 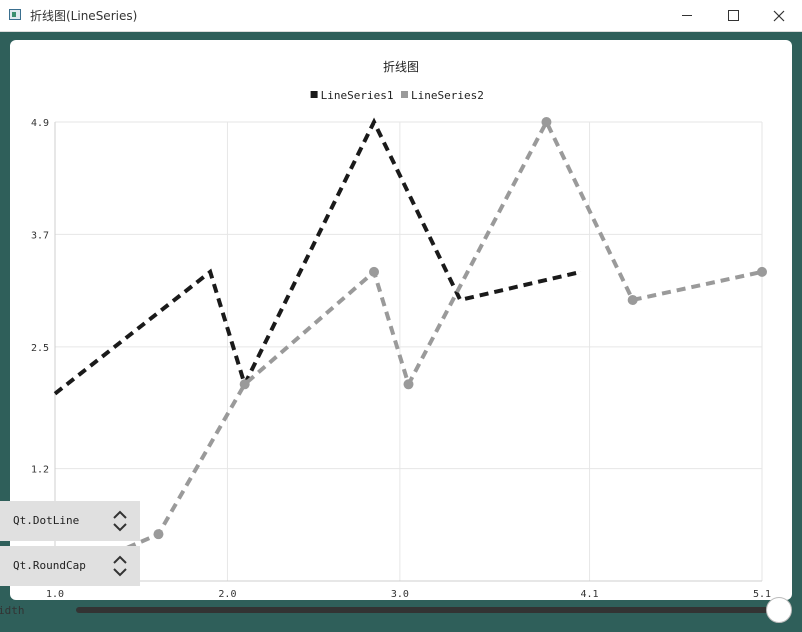 What do you see at coordinates (590, 594) in the screenshot?
I see `x-tick-label: 4.1` at bounding box center [590, 594].